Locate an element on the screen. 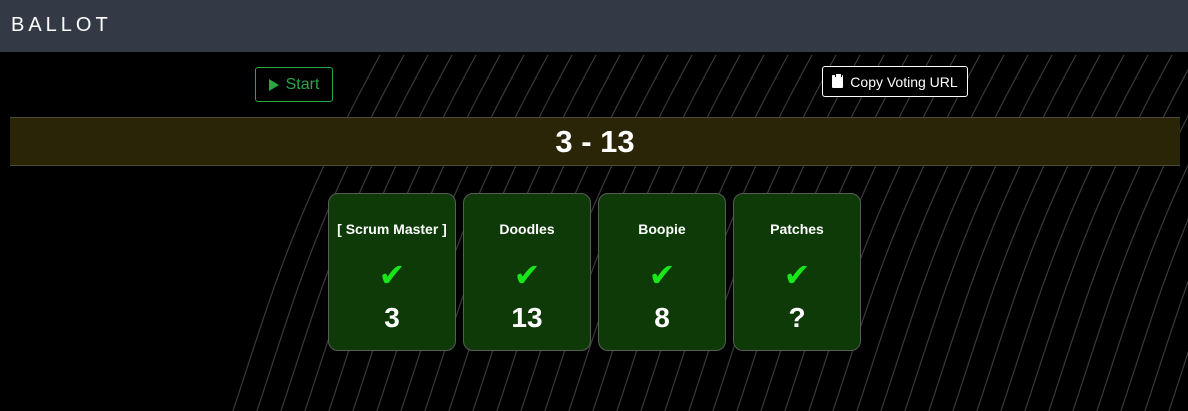  app-header: BALLOT is located at coordinates (594, 26).